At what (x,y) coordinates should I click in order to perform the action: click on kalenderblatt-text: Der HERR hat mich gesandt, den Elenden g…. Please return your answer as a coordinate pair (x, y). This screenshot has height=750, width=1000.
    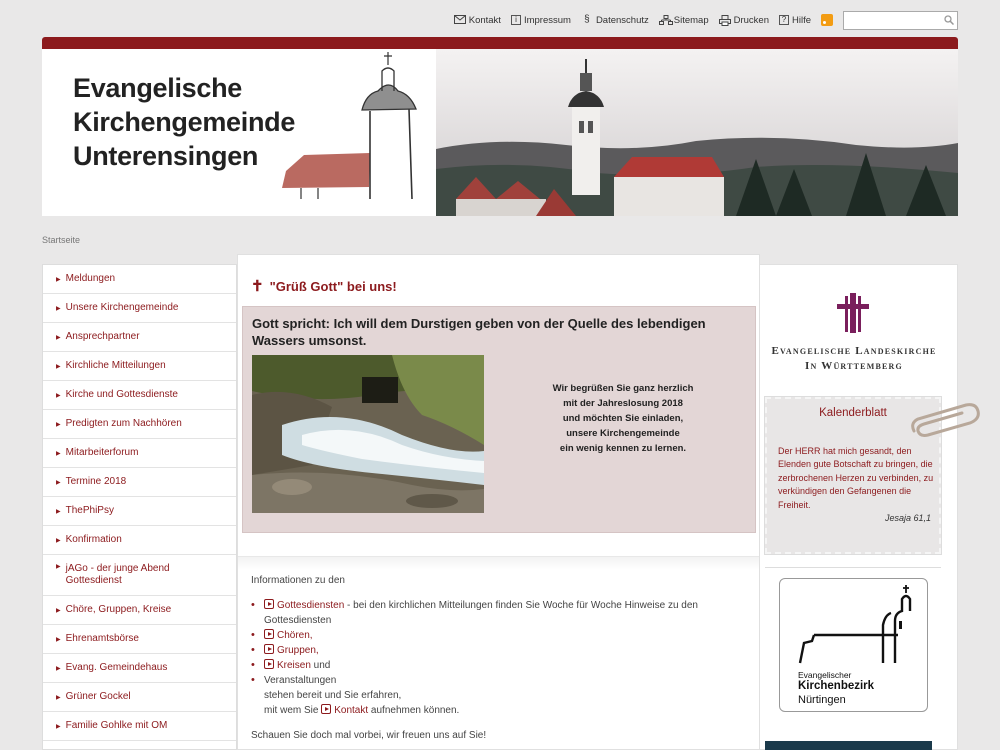
    Looking at the image, I should click on (856, 478).